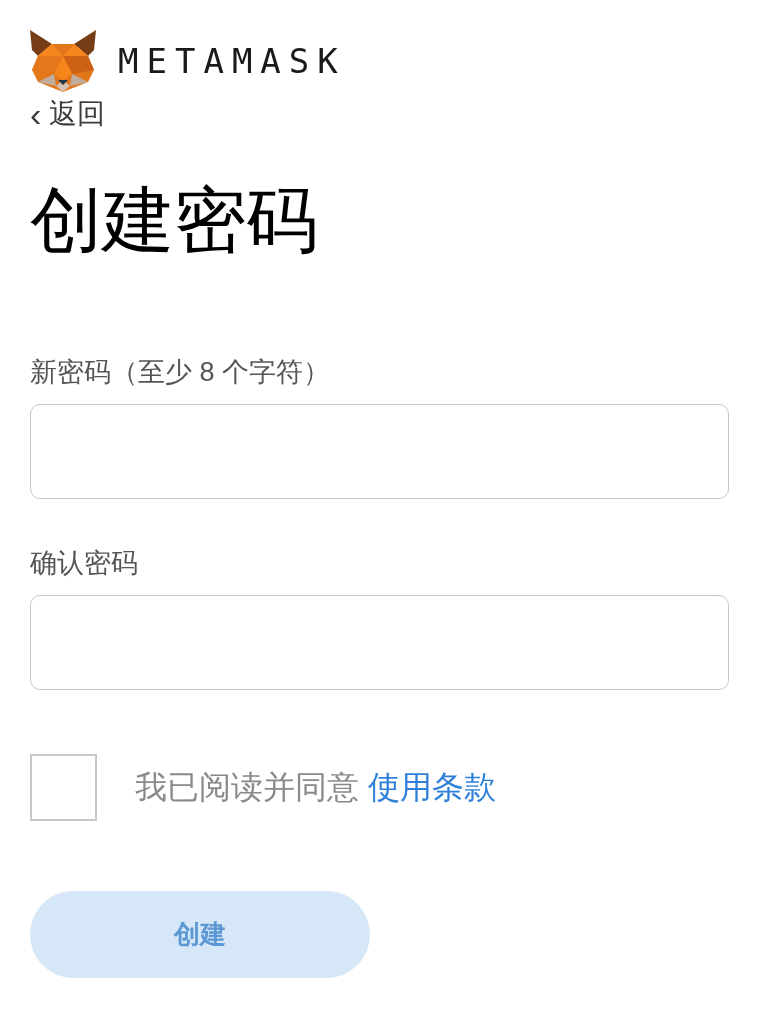 This screenshot has height=1022, width=766. What do you see at coordinates (180, 372) in the screenshot?
I see `field-label: 新密码（至少 8 个字符）` at bounding box center [180, 372].